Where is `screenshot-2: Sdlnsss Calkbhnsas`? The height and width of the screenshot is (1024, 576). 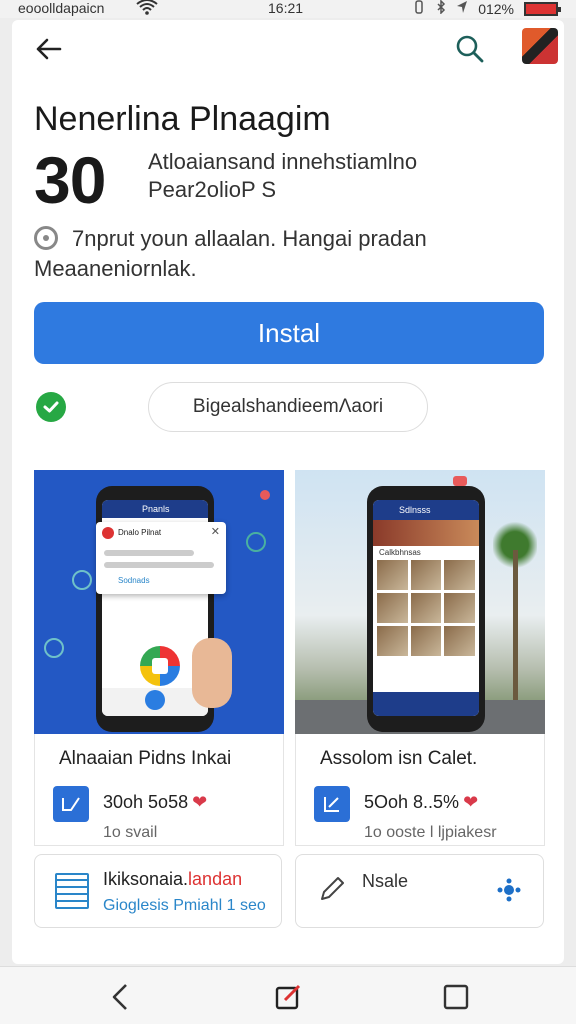
screenshot-2: Sdlnsss Calkbhnsas is located at coordinates (420, 602).